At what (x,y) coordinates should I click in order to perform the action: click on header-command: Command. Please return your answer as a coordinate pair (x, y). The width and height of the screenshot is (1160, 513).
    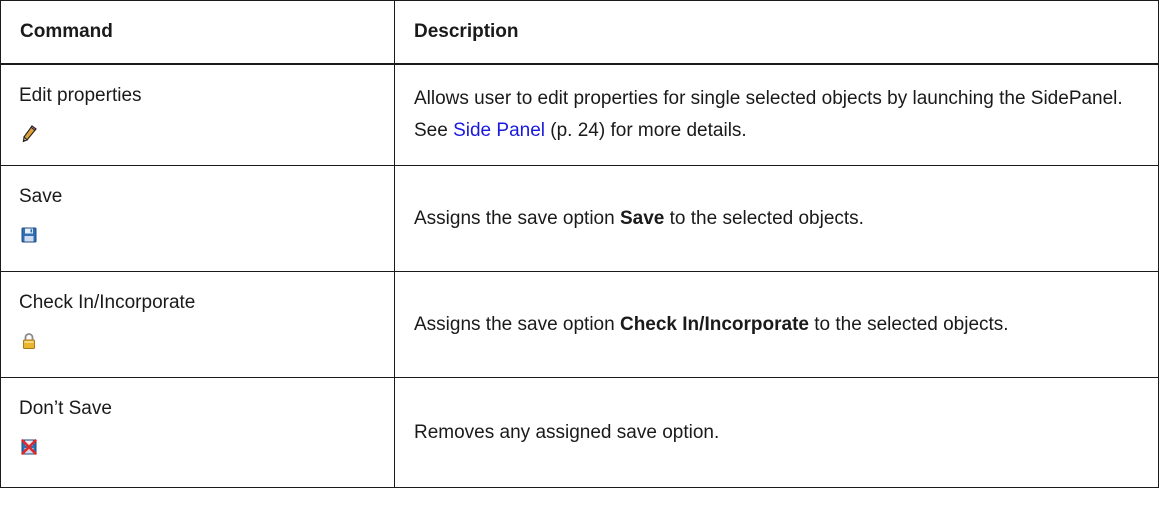
    Looking at the image, I should click on (197, 32).